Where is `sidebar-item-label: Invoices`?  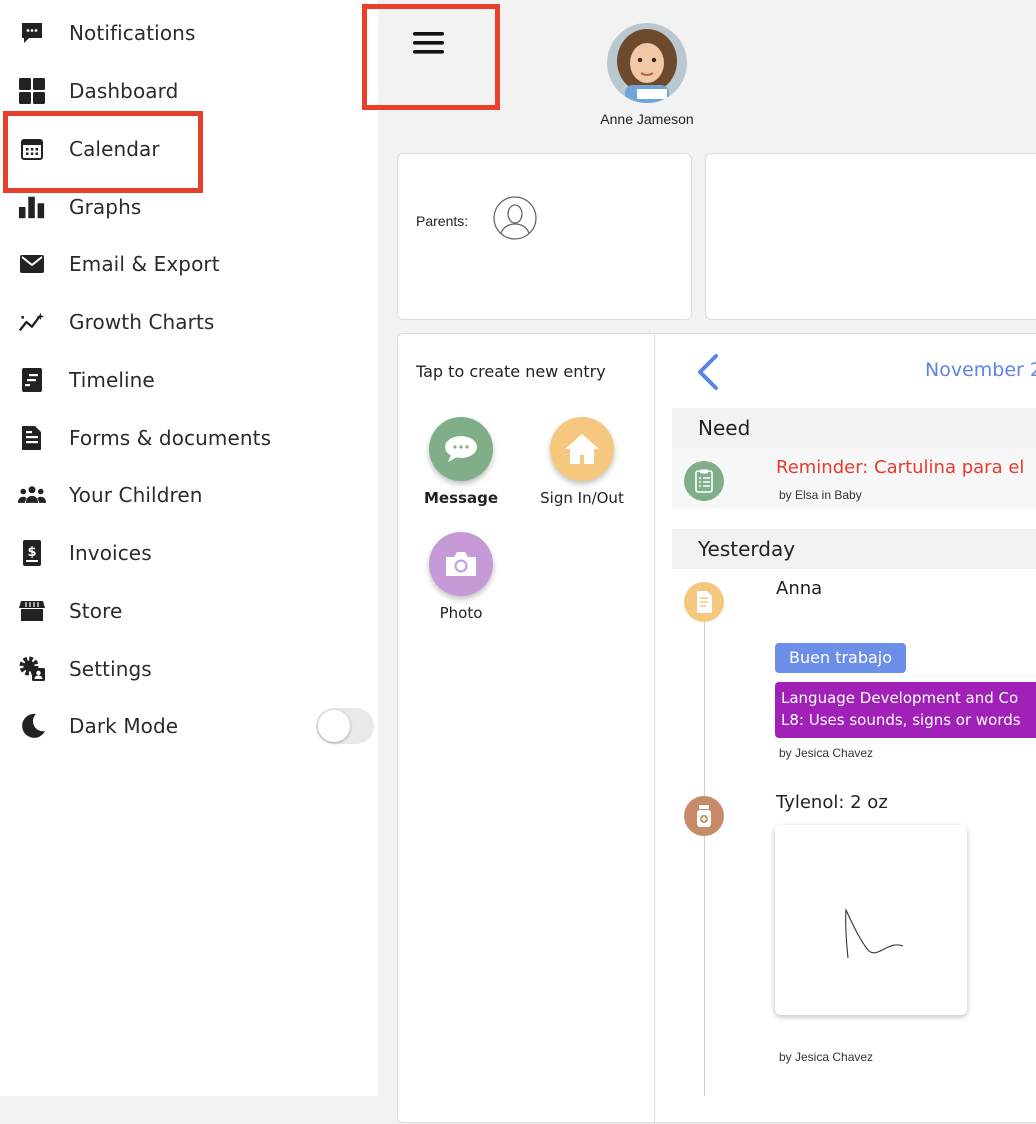
sidebar-item-label: Invoices is located at coordinates (110, 553).